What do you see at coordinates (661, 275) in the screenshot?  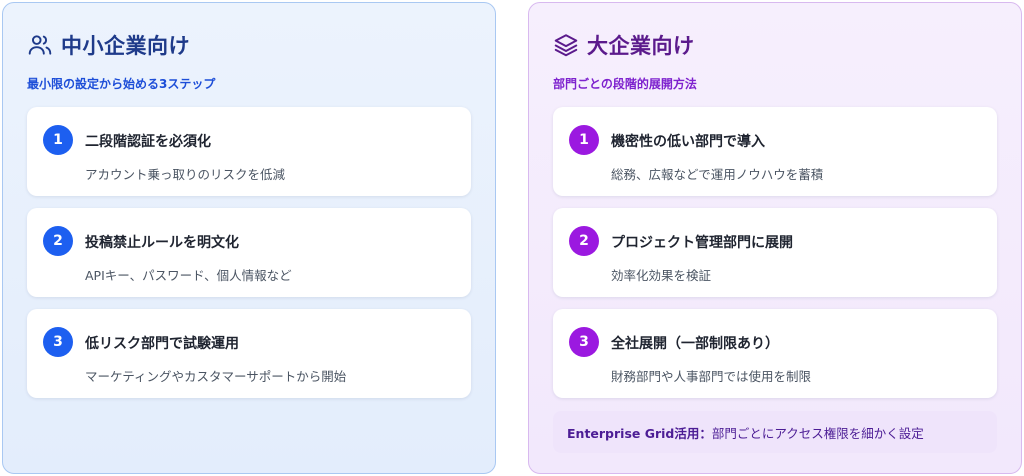 I see `step-description: 効率化効果を検証` at bounding box center [661, 275].